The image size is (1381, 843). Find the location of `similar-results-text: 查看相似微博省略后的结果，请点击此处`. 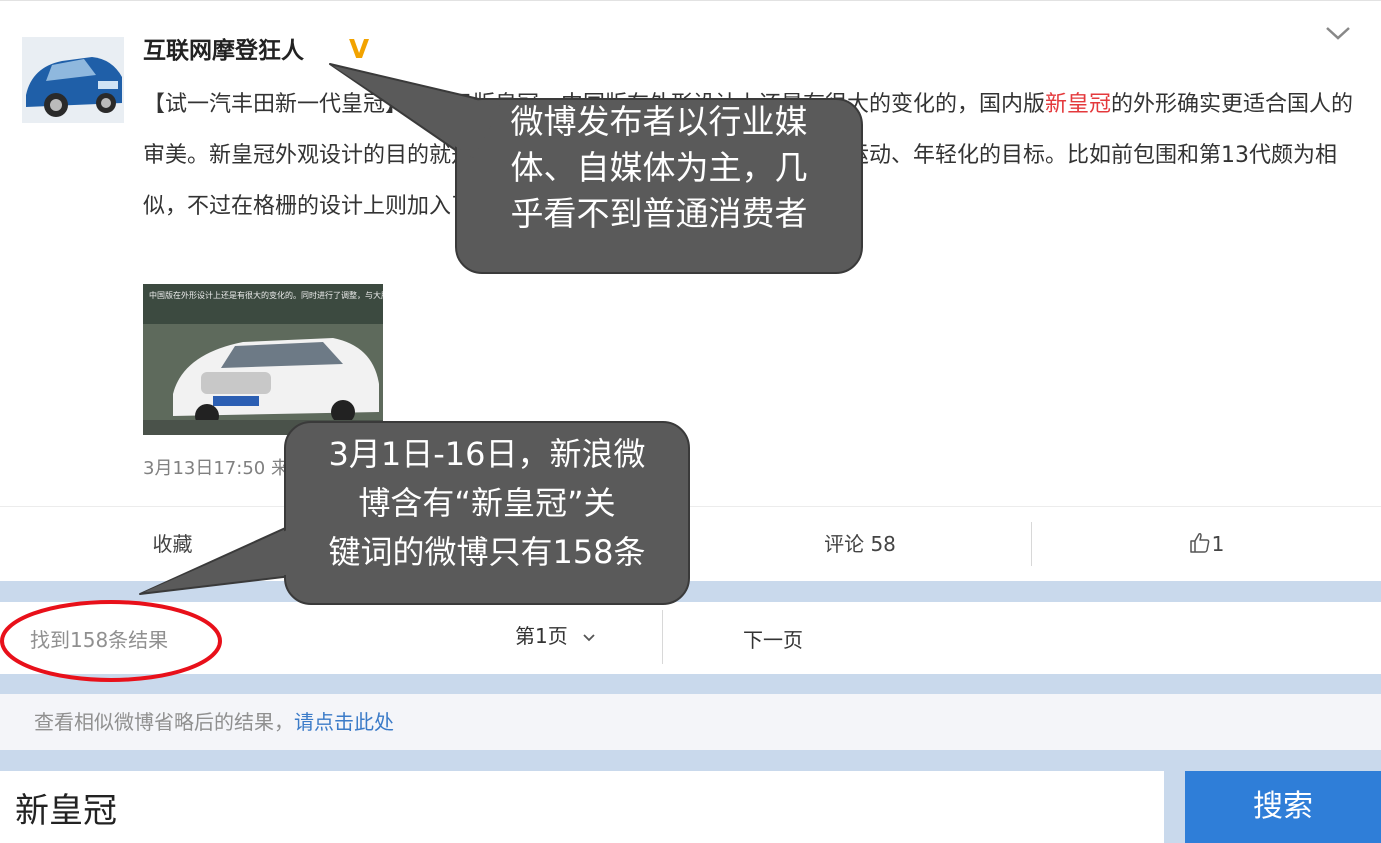

similar-results-text: 查看相似微博省略后的结果，请点击此处 is located at coordinates (214, 722).